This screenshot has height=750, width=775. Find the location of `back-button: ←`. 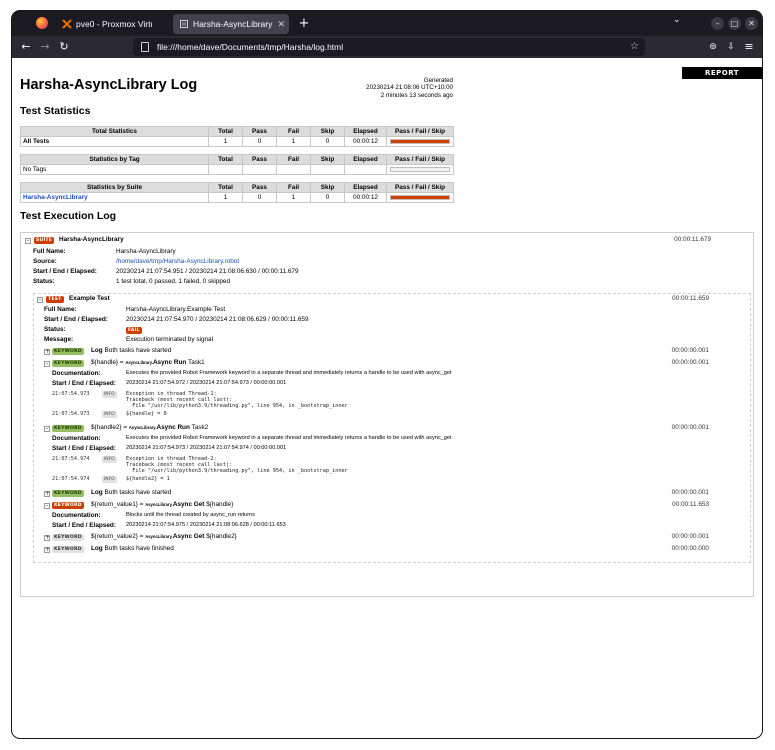

back-button: ← is located at coordinates (26, 47).